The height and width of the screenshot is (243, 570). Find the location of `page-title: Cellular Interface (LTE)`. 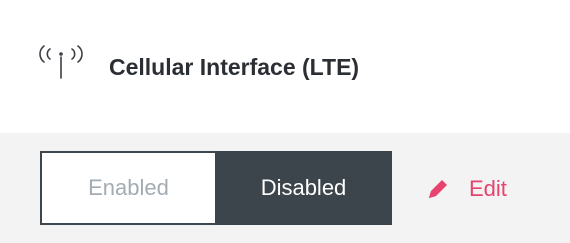

page-title: Cellular Interface (LTE) is located at coordinates (234, 67).